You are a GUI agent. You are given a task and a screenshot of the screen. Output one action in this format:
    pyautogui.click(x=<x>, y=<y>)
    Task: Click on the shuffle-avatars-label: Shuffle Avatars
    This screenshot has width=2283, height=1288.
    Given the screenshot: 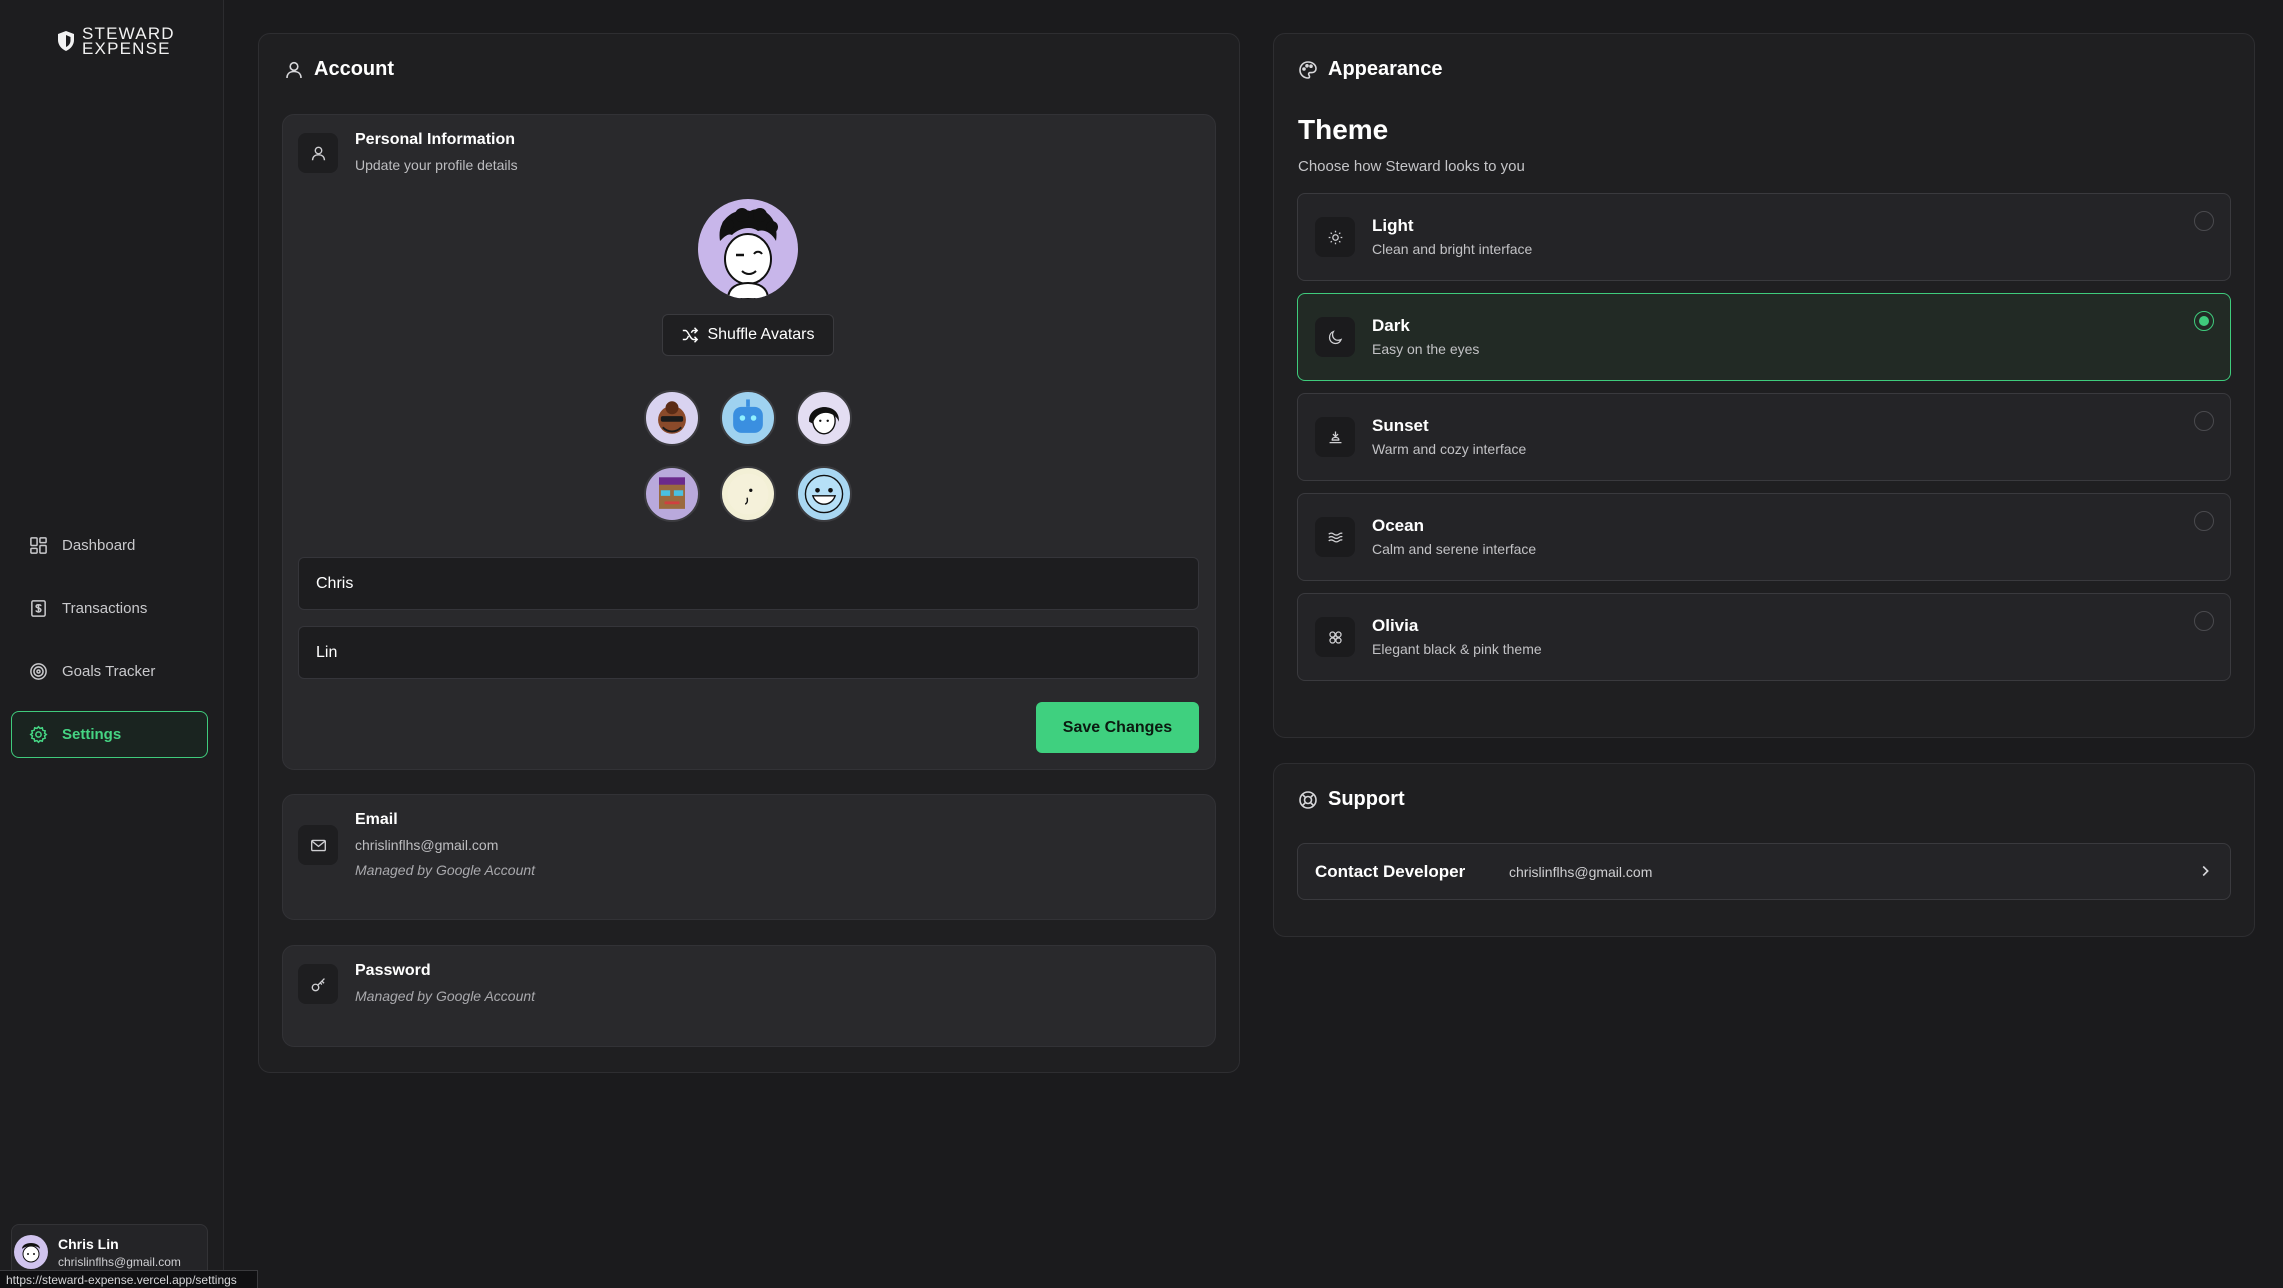 What is the action you would take?
    pyautogui.click(x=761, y=334)
    